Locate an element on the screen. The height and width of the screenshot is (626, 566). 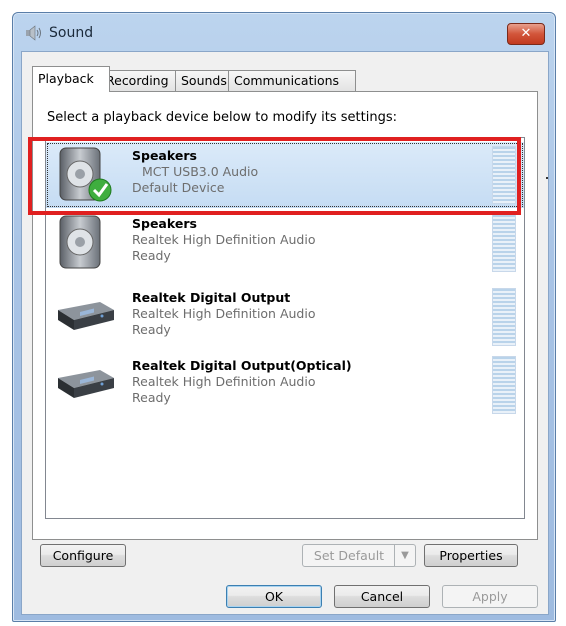
cancel-button: Cancel is located at coordinates (382, 596).